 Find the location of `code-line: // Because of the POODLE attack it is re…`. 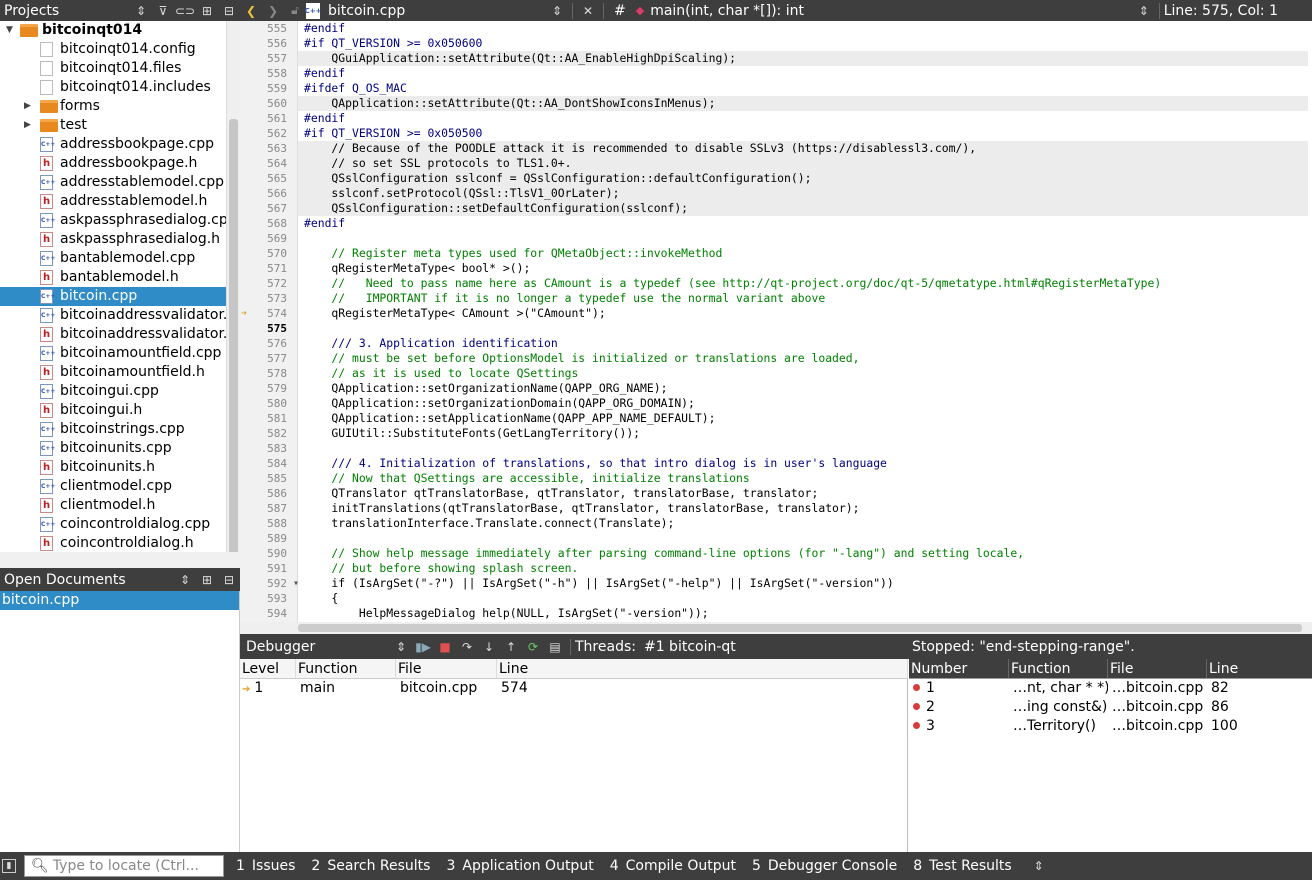

code-line: // Because of the POODLE attack it is re… is located at coordinates (803, 148).